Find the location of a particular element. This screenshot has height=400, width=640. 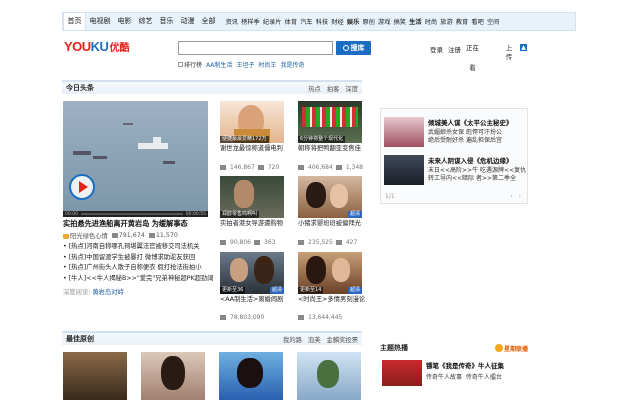

next-arrow-icon: › is located at coordinates (520, 196).